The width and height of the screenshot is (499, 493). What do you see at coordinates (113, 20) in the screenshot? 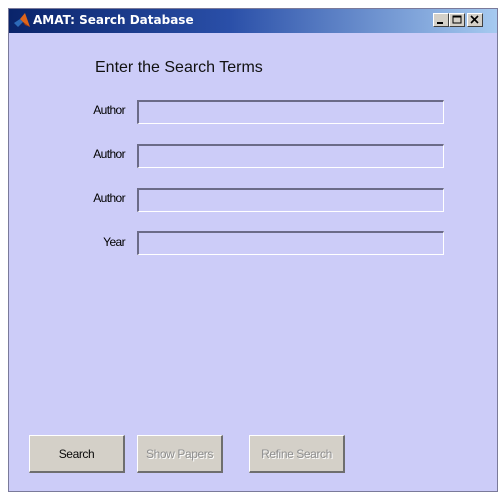
I see `window-title: AMAT: Search Database` at bounding box center [113, 20].